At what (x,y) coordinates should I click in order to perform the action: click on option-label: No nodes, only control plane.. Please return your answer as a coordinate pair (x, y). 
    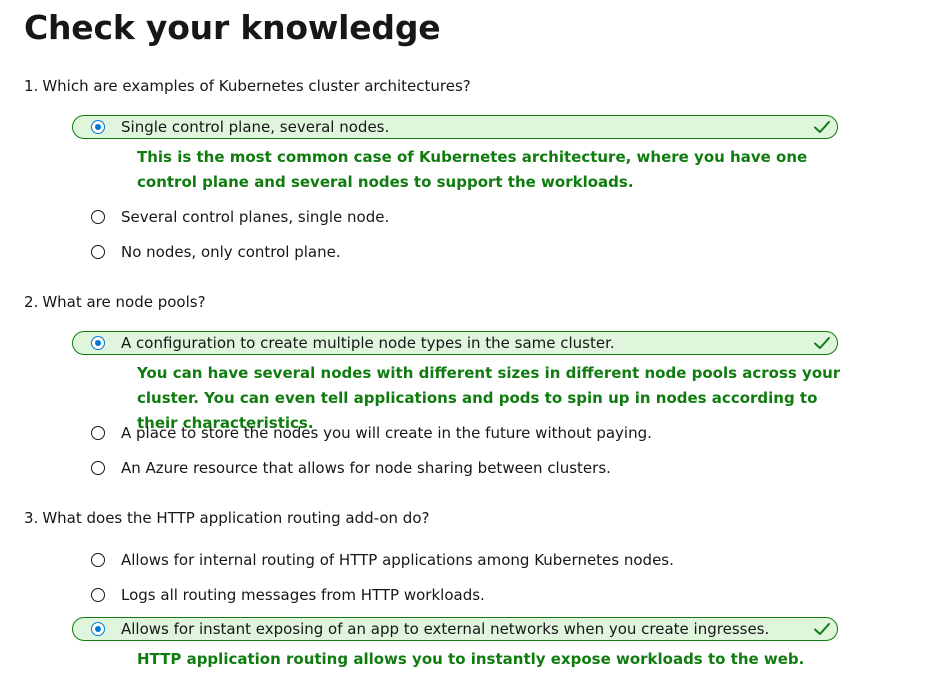
    Looking at the image, I should click on (231, 252).